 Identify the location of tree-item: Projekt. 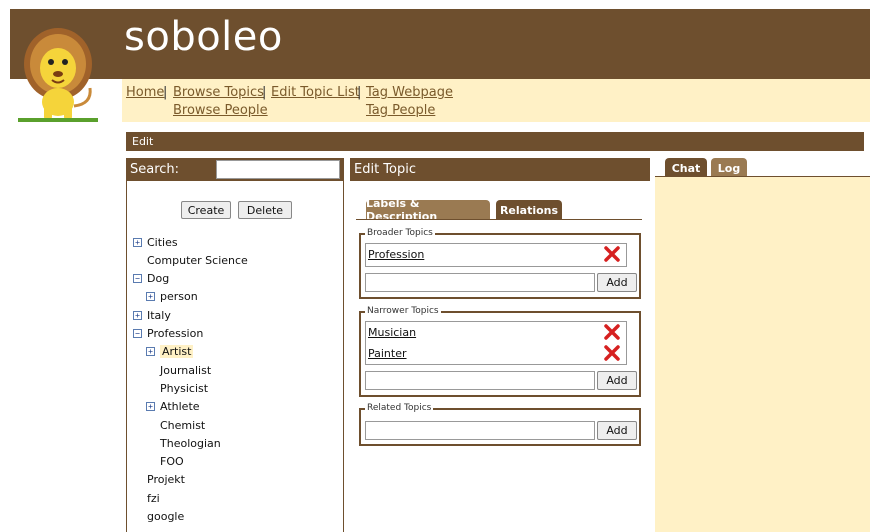
(159, 480).